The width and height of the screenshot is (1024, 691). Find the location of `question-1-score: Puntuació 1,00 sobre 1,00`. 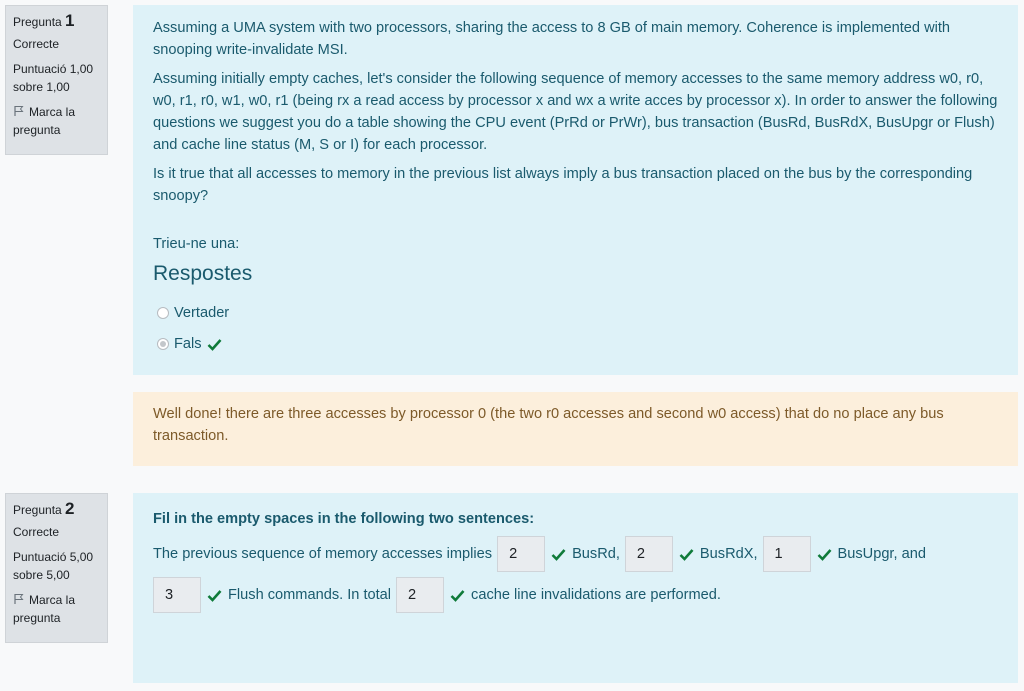

question-1-score: Puntuació 1,00 sobre 1,00 is located at coordinates (53, 78).